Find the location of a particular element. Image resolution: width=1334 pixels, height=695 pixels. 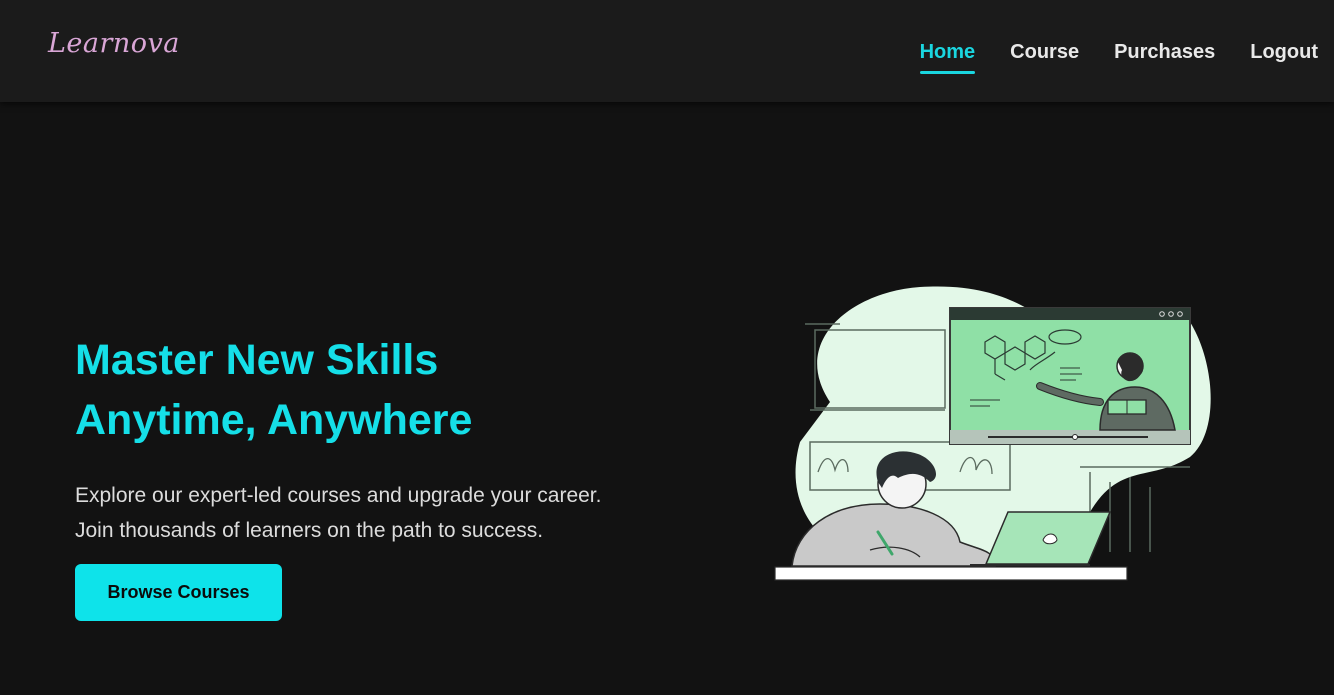

hero-headline: Master New Skills Anytime, Anywhere is located at coordinates (385, 390).